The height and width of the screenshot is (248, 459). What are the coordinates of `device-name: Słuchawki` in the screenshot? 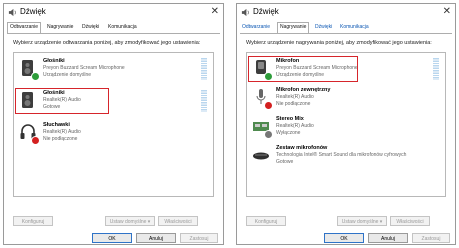 It's located at (56, 125).